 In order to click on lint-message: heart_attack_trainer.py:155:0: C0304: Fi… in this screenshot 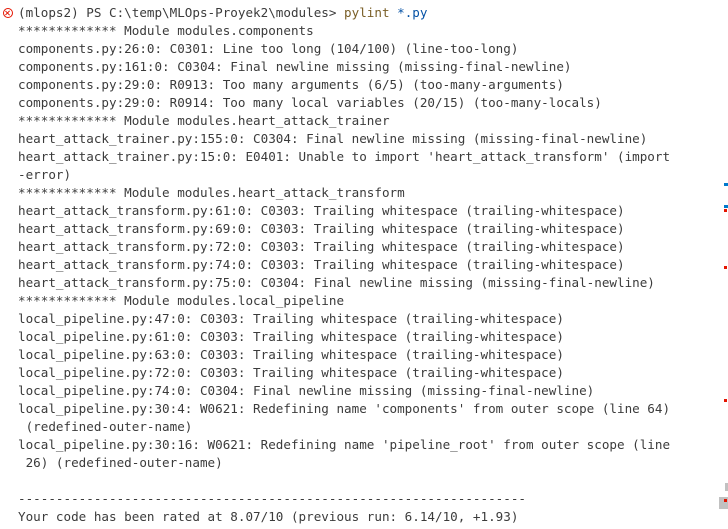, I will do `click(333, 138)`.